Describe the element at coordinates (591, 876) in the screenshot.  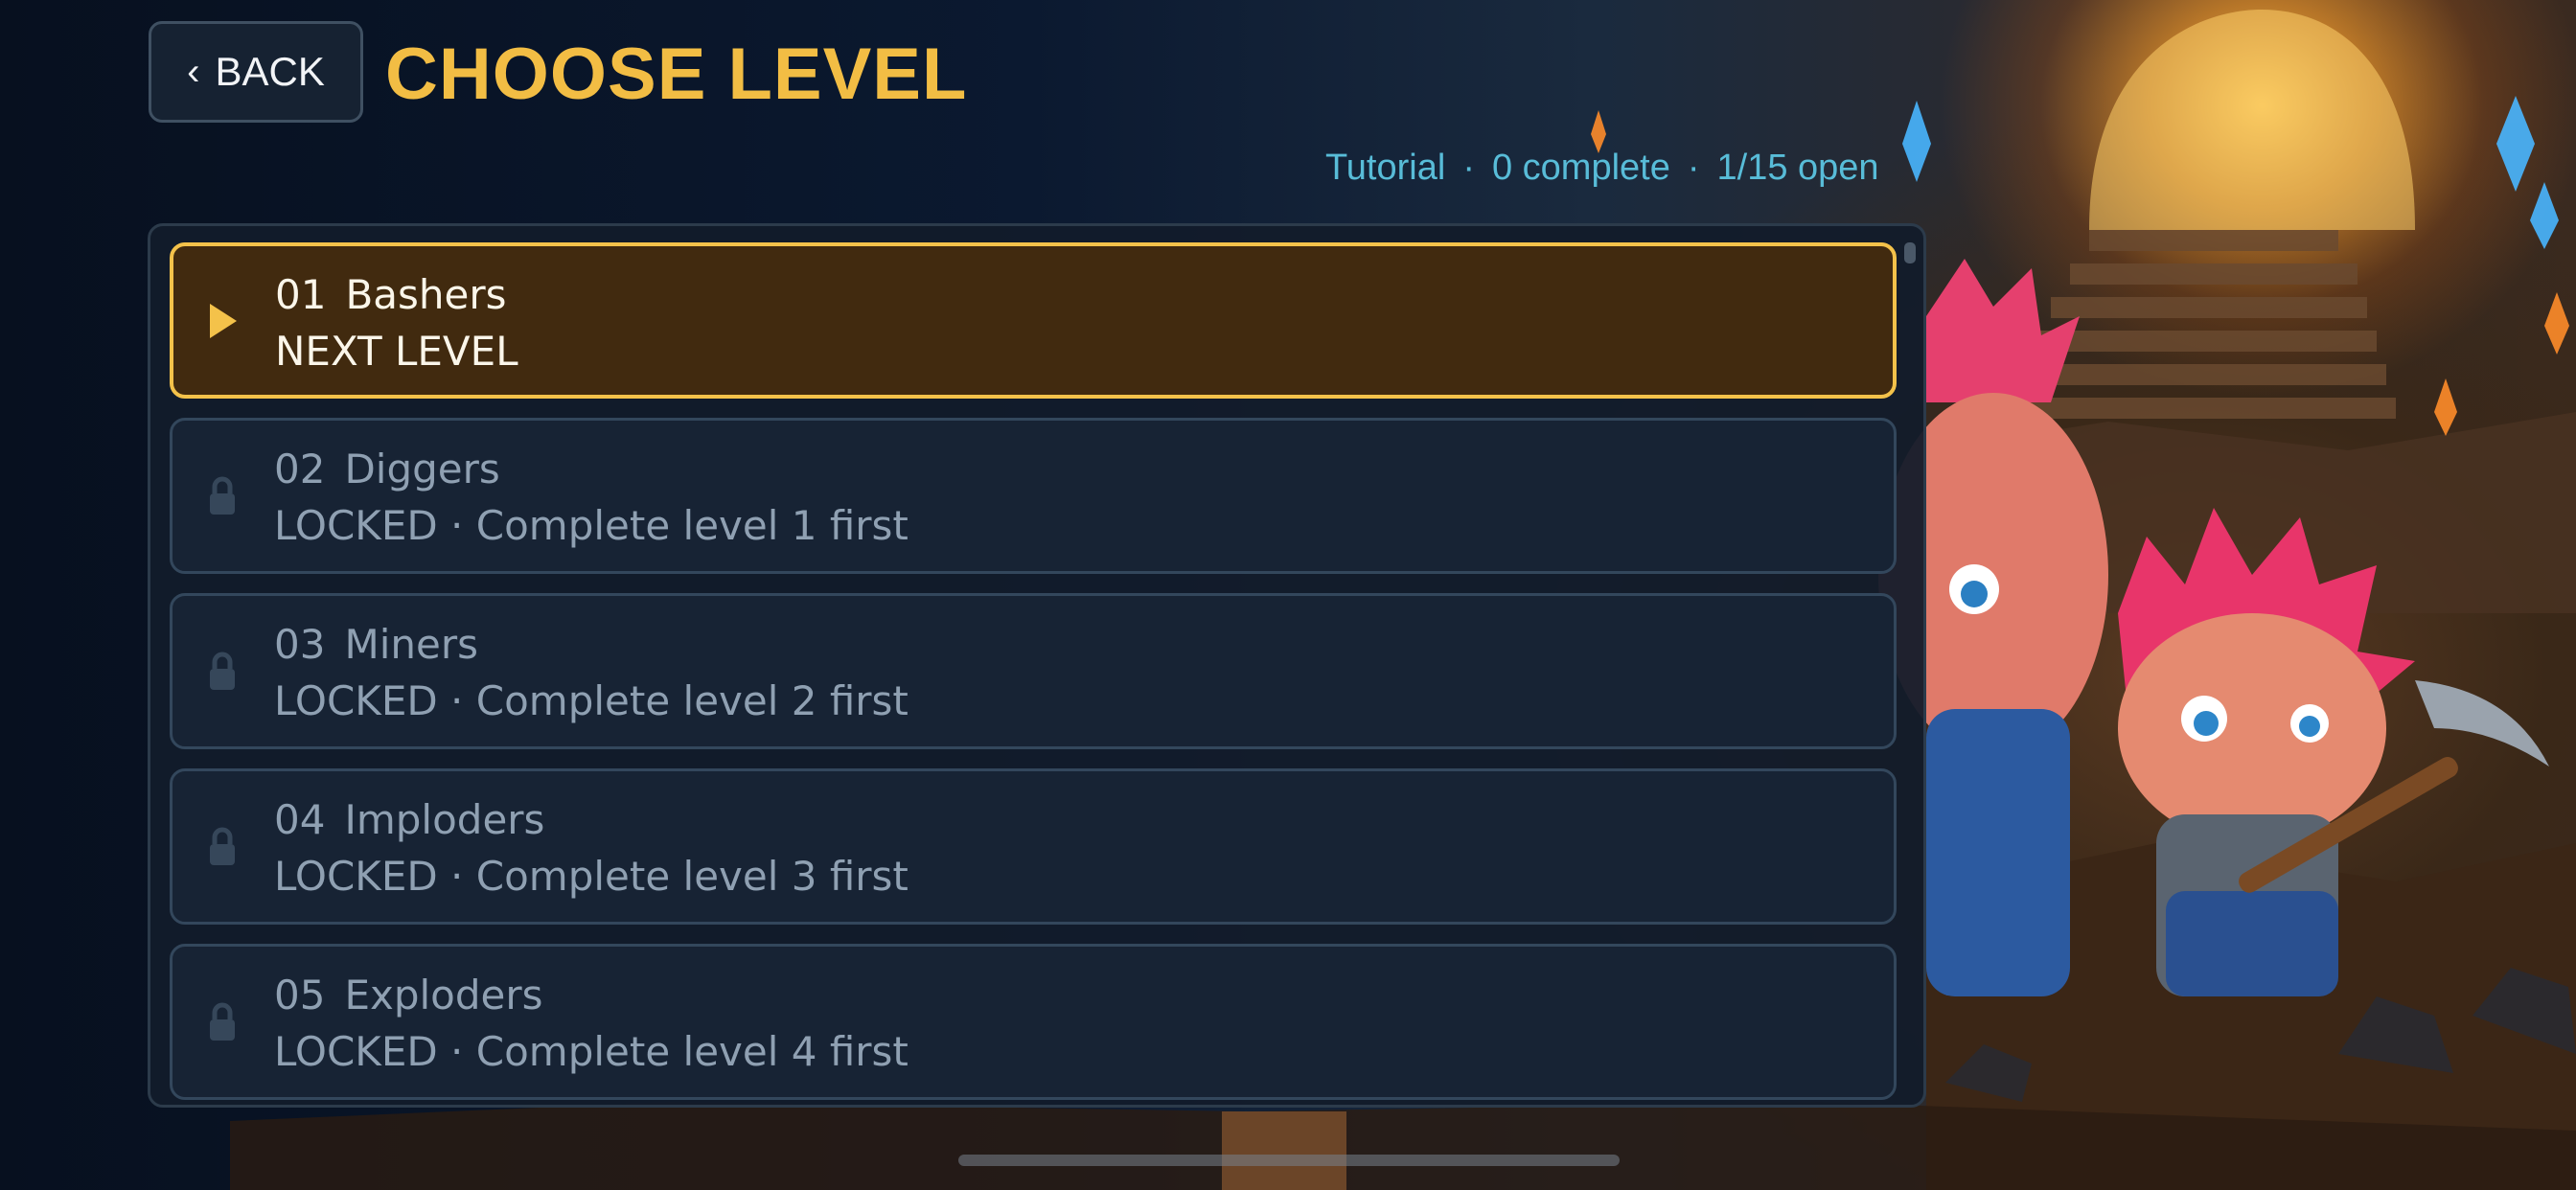
I see `level-status: LOCKED · Complete level 3 first` at that location.